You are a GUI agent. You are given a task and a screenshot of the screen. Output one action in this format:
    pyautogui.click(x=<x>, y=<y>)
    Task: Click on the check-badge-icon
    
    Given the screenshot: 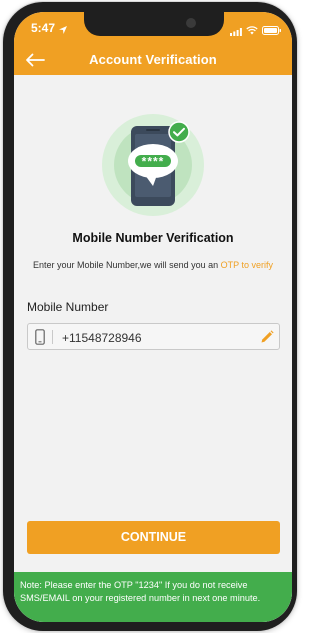 What is the action you would take?
    pyautogui.click(x=179, y=132)
    